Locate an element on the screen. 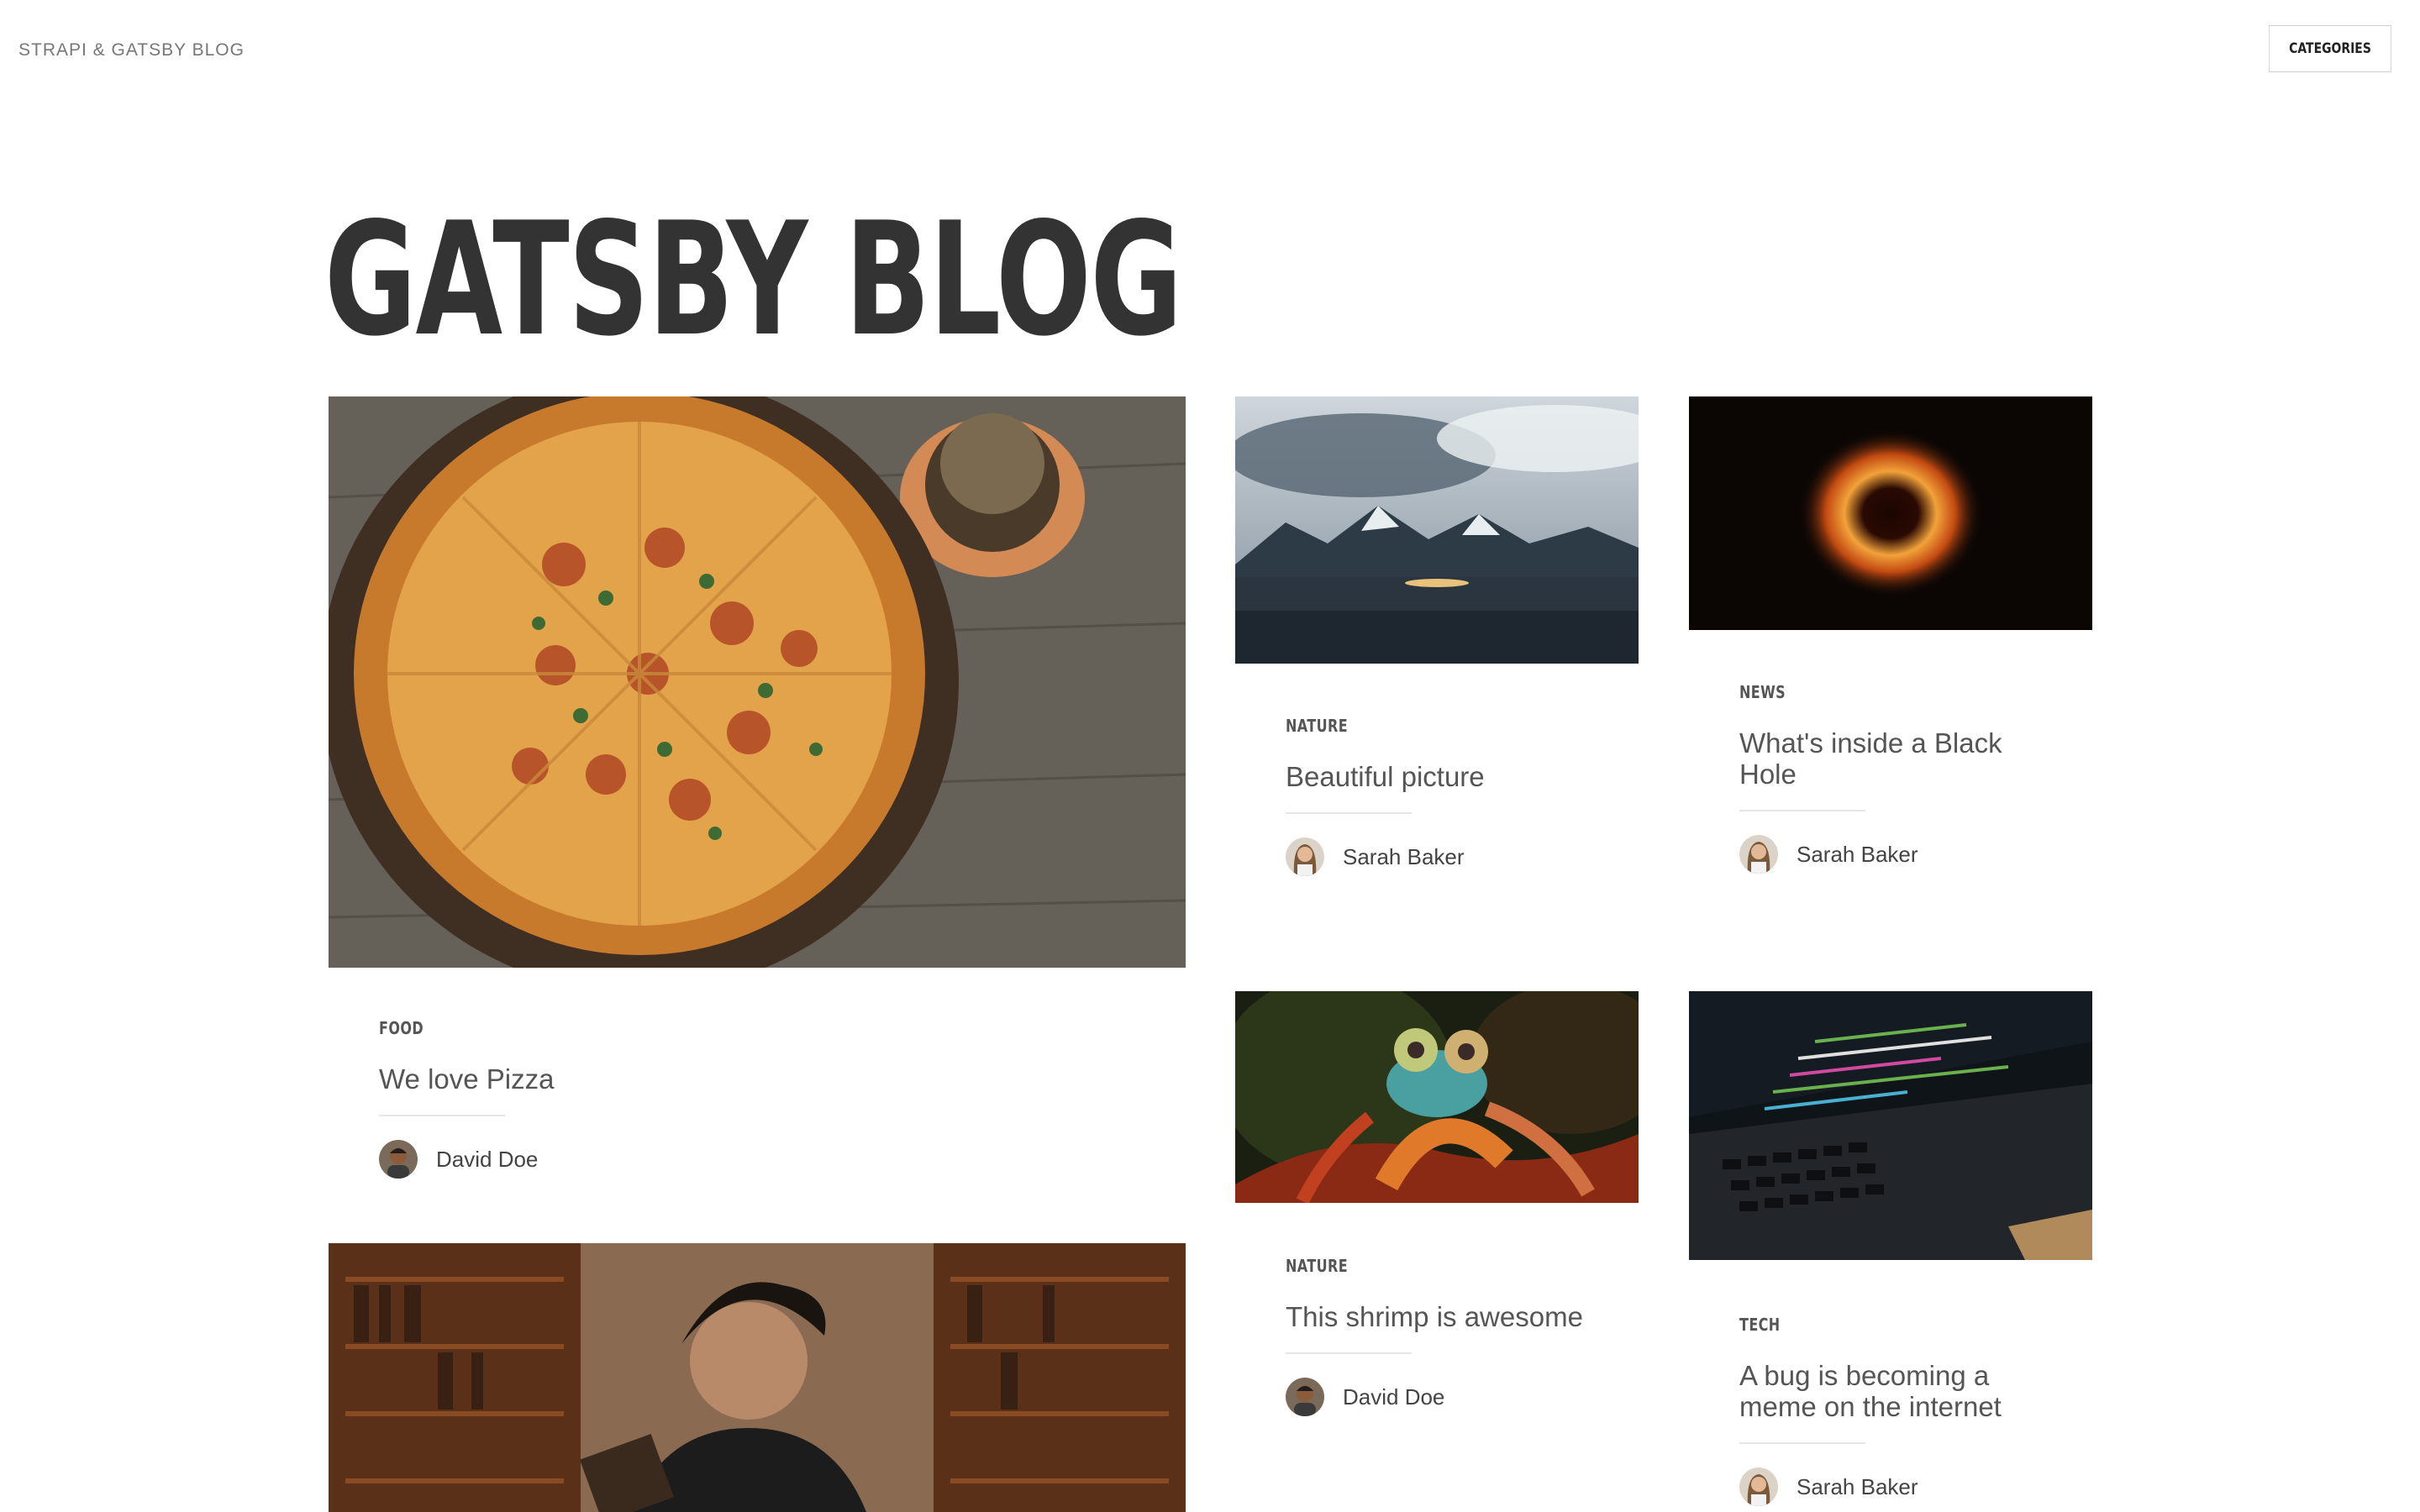  article-title: We love Pizza is located at coordinates (765, 1079).